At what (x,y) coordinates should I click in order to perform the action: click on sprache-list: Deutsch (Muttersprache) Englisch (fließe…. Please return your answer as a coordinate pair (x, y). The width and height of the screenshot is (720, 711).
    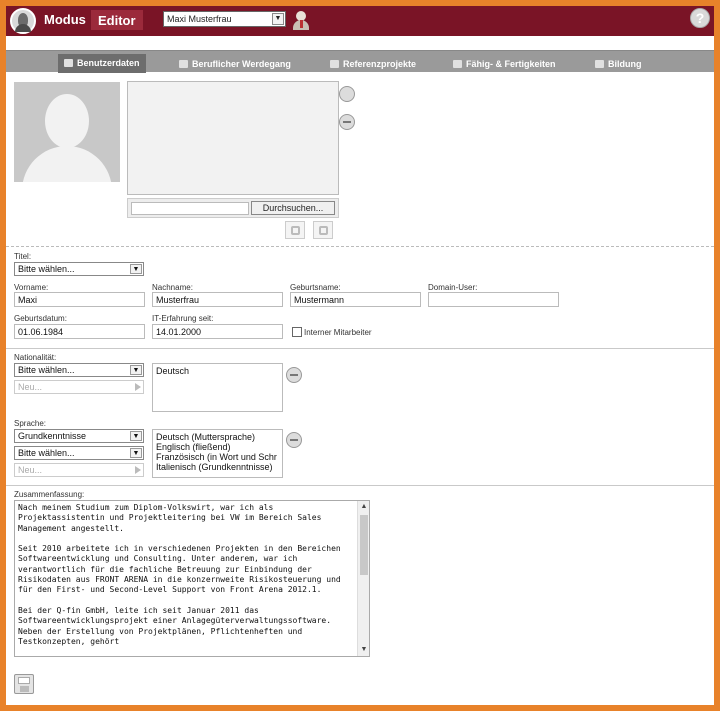
    Looking at the image, I should click on (217, 453).